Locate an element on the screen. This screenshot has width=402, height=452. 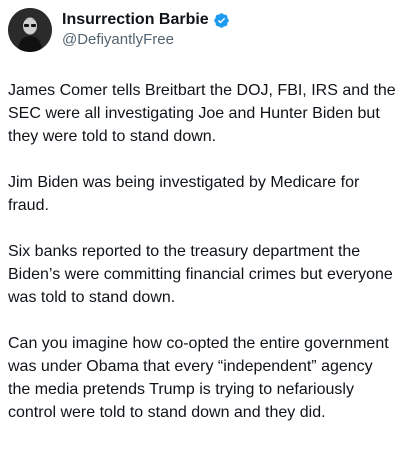
avatar-portrait-icon is located at coordinates (30, 30).